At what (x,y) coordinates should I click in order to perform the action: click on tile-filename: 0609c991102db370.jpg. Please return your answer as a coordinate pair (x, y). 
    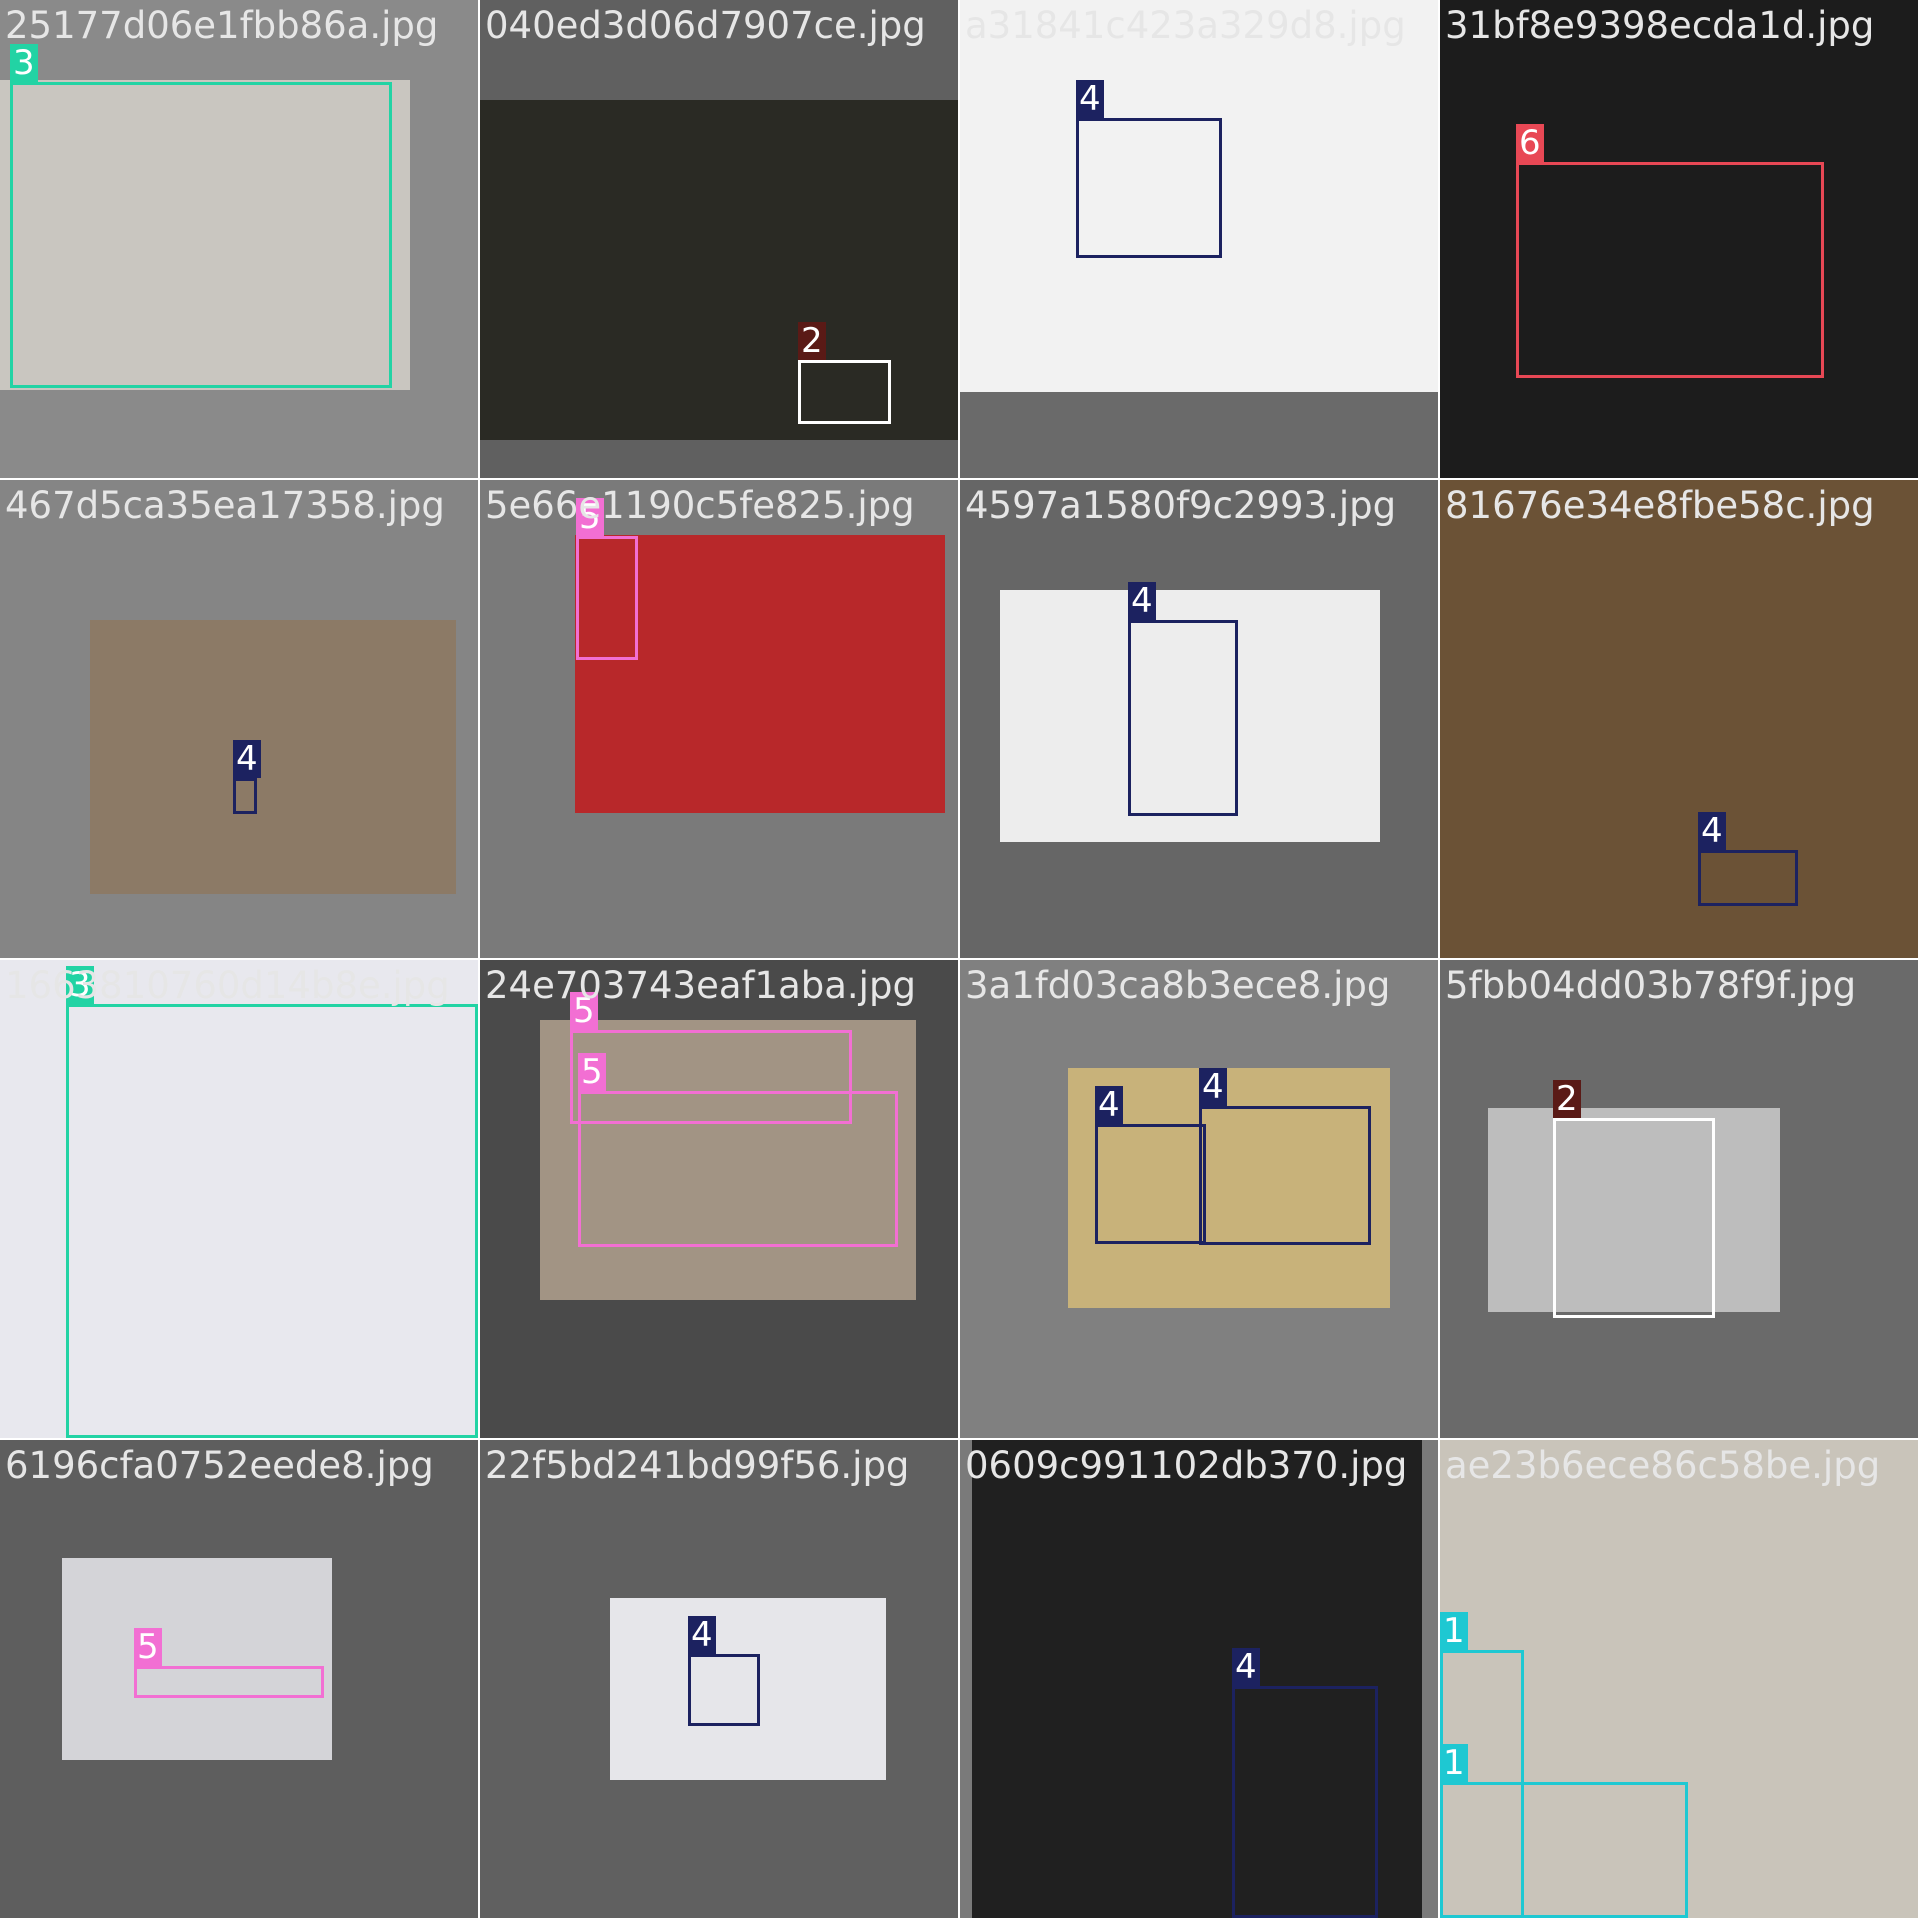
    Looking at the image, I should click on (1186, 1465).